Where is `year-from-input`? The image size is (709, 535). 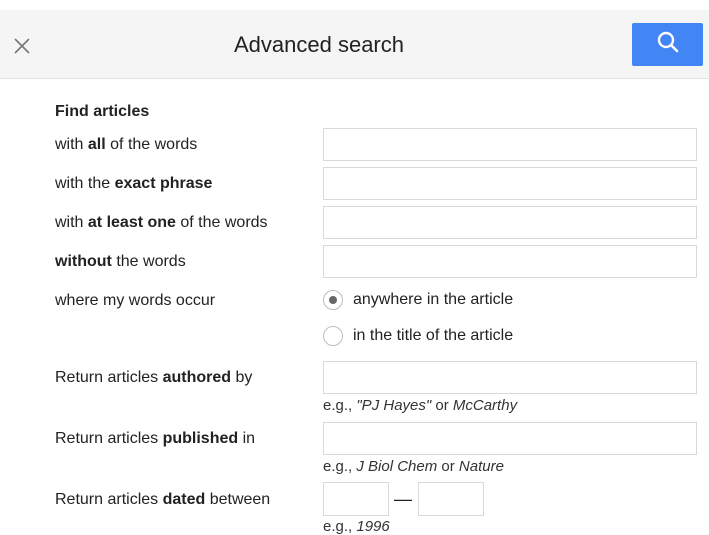
year-from-input is located at coordinates (356, 499).